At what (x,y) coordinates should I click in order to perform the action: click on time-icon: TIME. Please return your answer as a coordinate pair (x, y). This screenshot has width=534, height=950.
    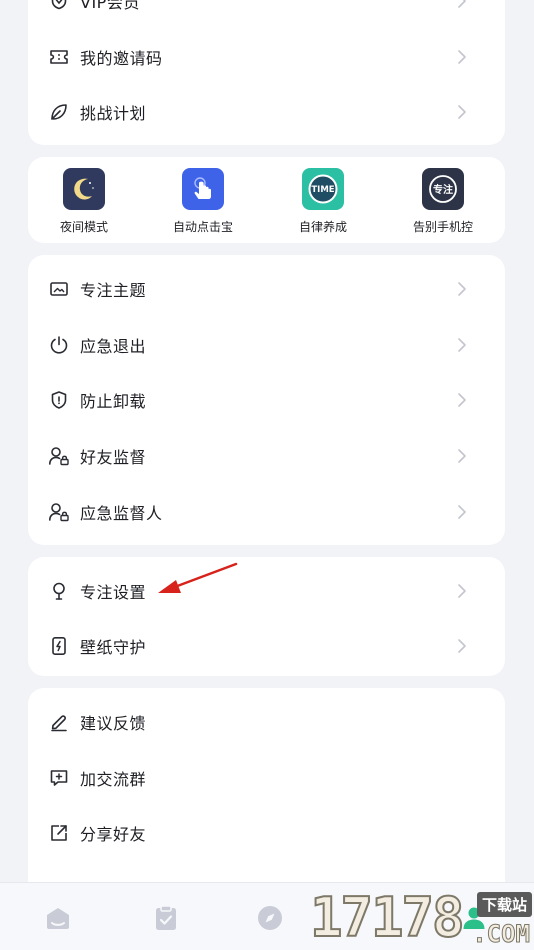
    Looking at the image, I should click on (323, 189).